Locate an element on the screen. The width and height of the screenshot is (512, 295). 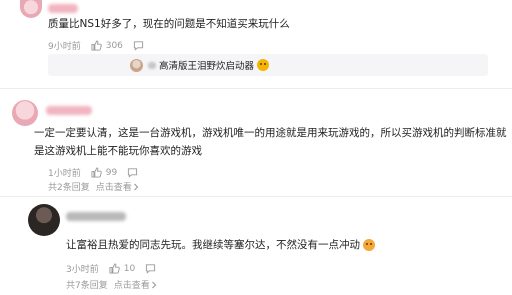
comment-text: 让富裕且热爱的同志先玩。我继续等塞尔达，不然没有一点冲动 is located at coordinates (220, 245).